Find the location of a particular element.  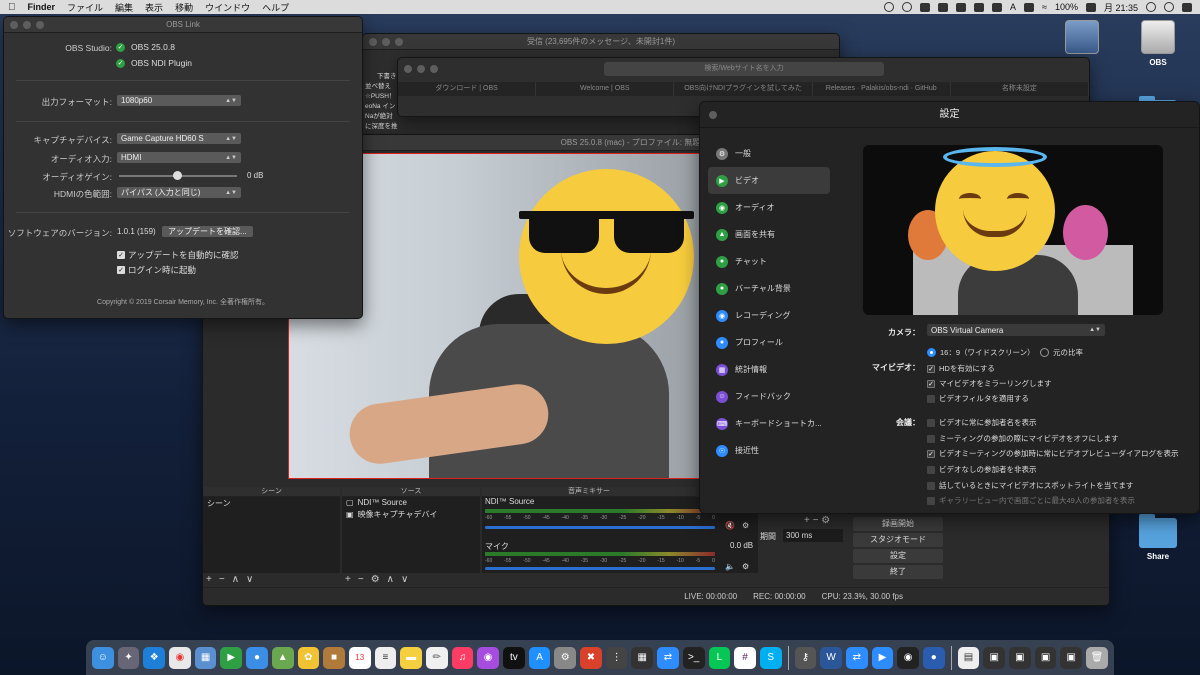

start-recording-button: 録画開始 is located at coordinates (898, 524).